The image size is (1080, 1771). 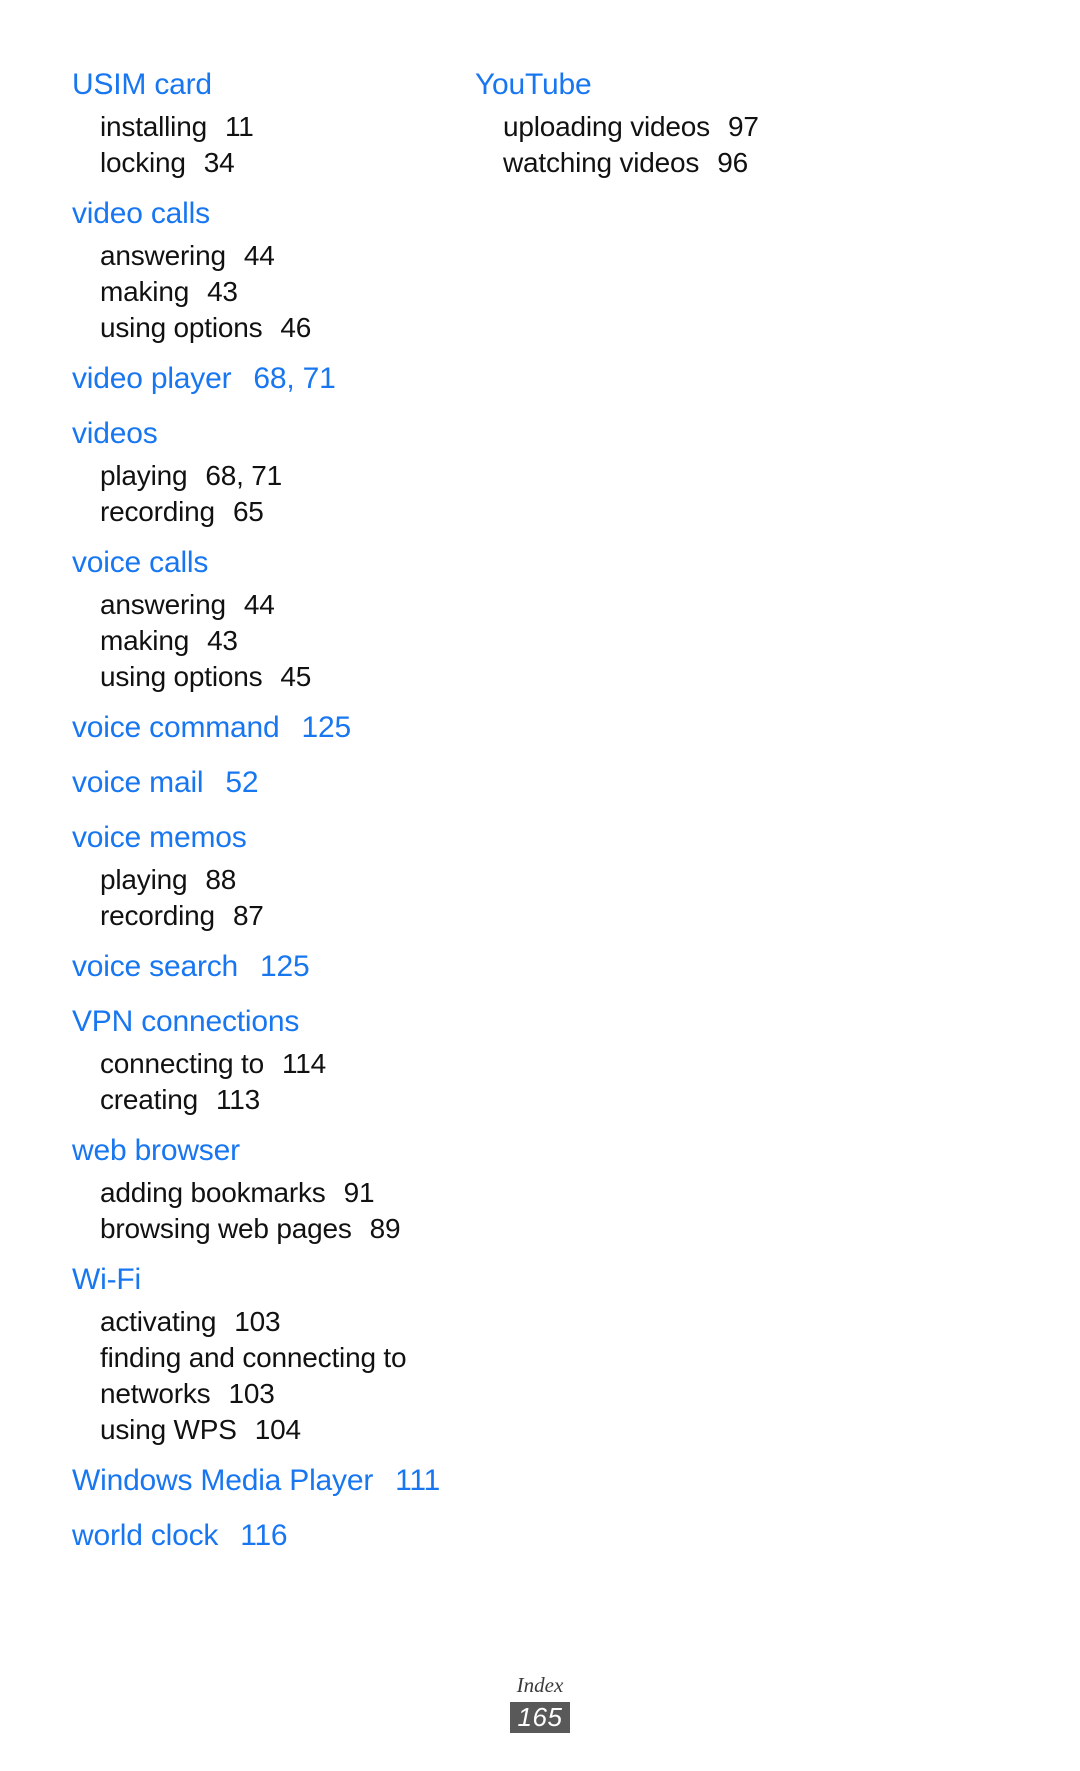 I want to click on index-subentry: installing 11, so click(x=251, y=127).